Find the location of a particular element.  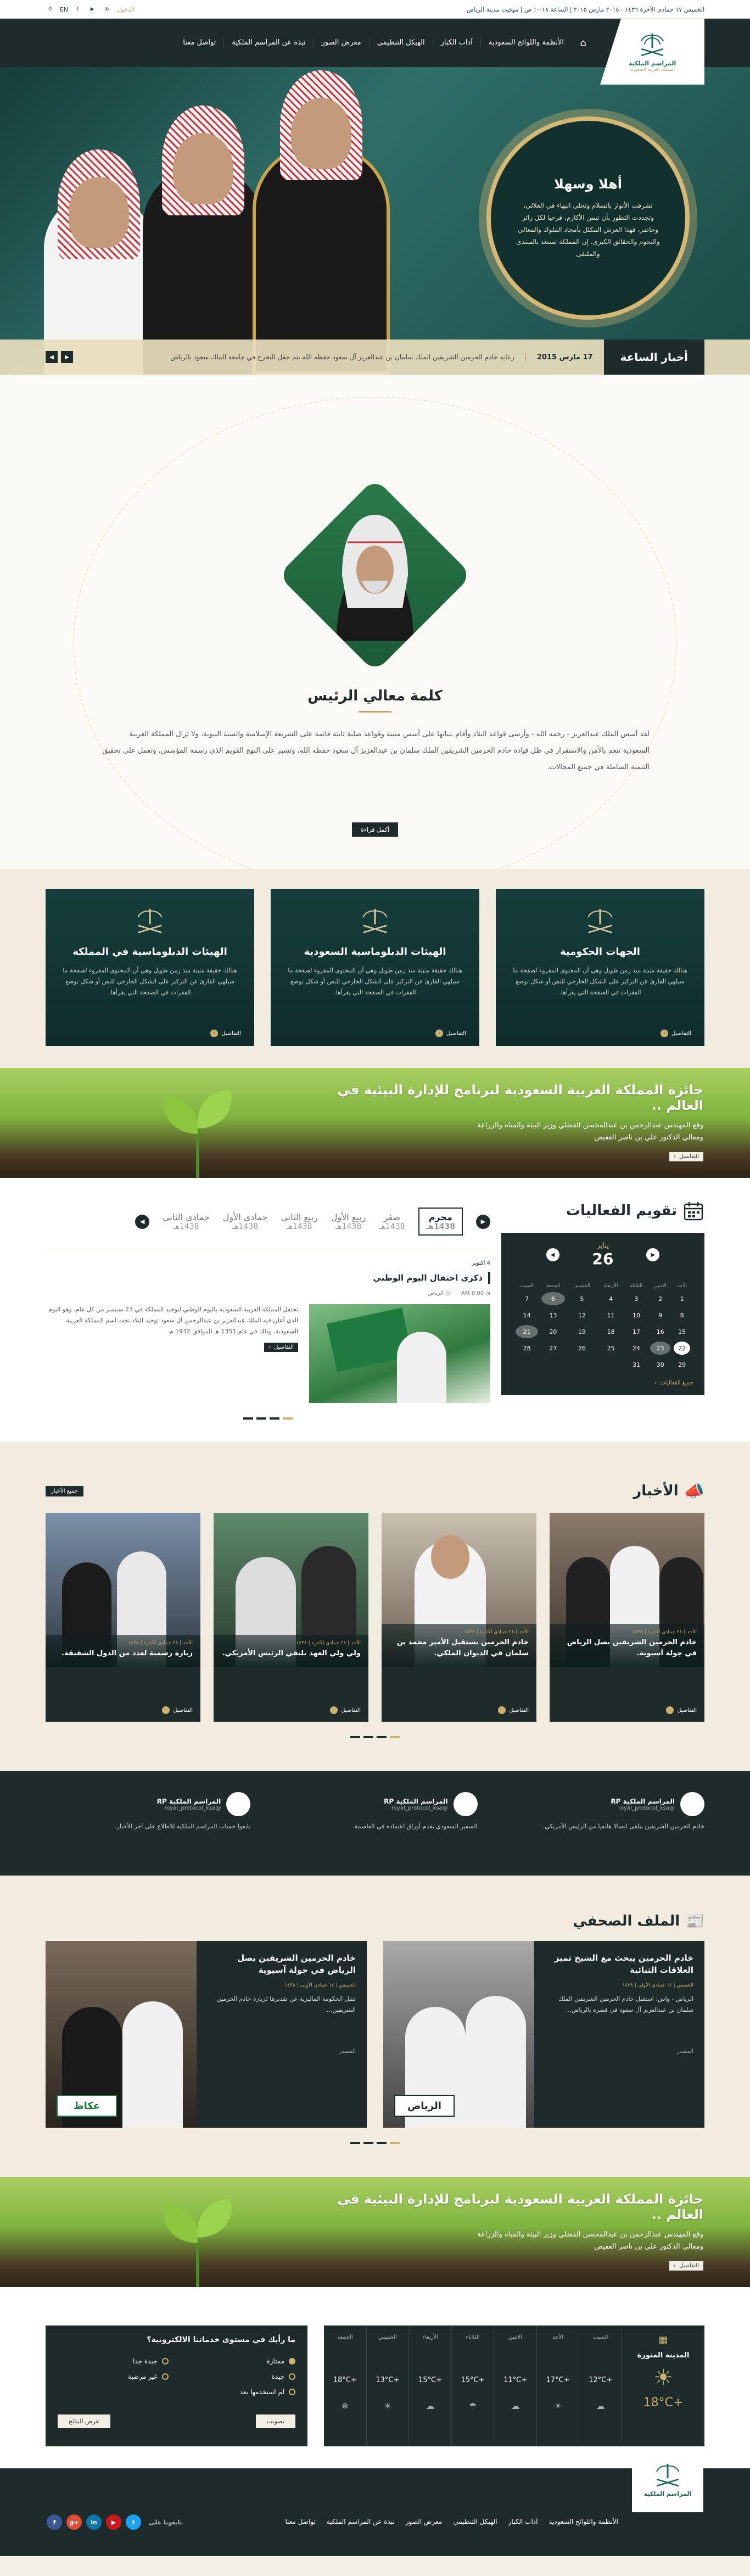

nav-item-etiquette: آداب الكبار is located at coordinates (456, 42).